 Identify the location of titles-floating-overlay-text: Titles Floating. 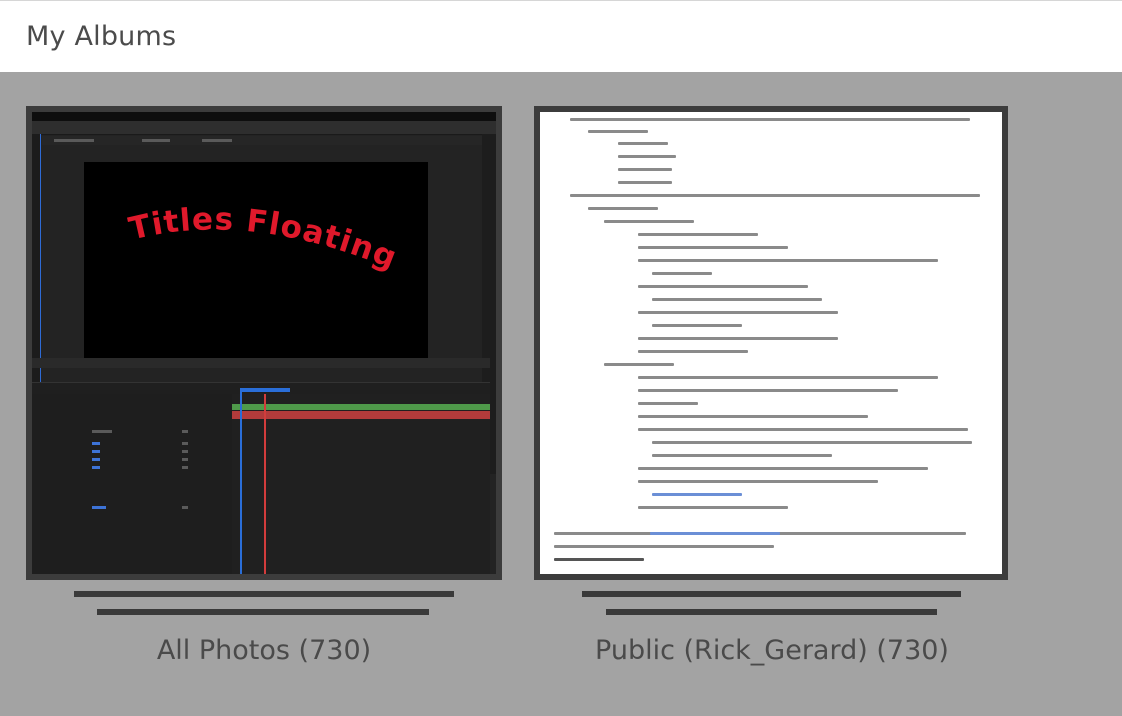
(264, 238).